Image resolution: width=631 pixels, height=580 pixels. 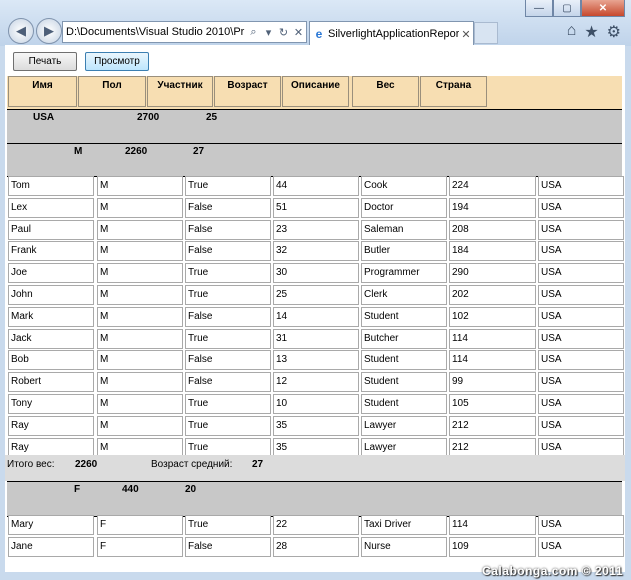 I want to click on header-weight: Вес, so click(x=385, y=91).